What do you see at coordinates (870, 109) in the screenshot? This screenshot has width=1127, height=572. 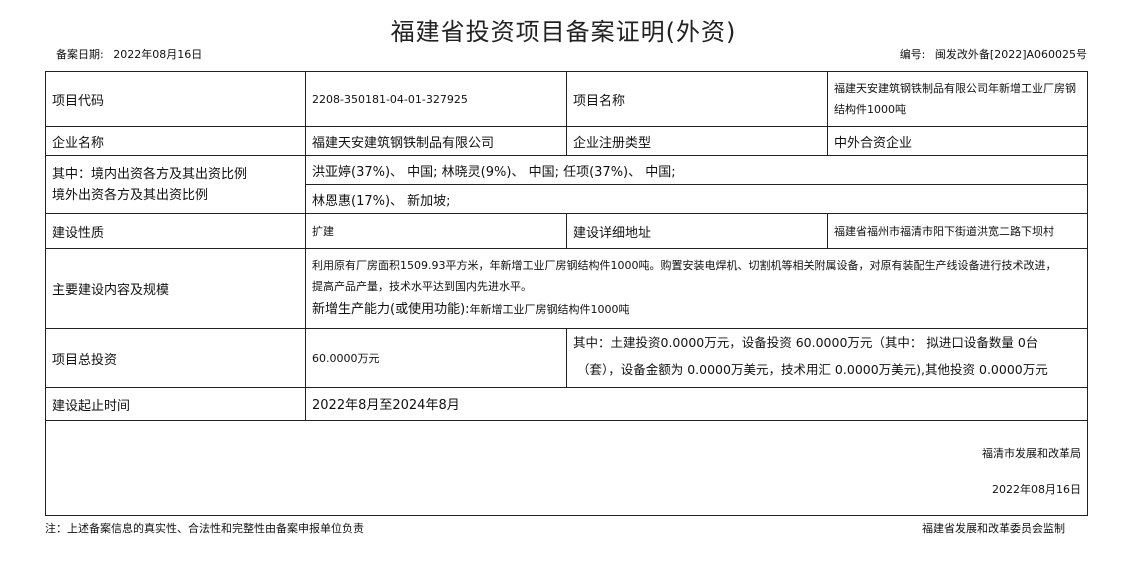 I see `project-name-line: 结构件1000吨` at bounding box center [870, 109].